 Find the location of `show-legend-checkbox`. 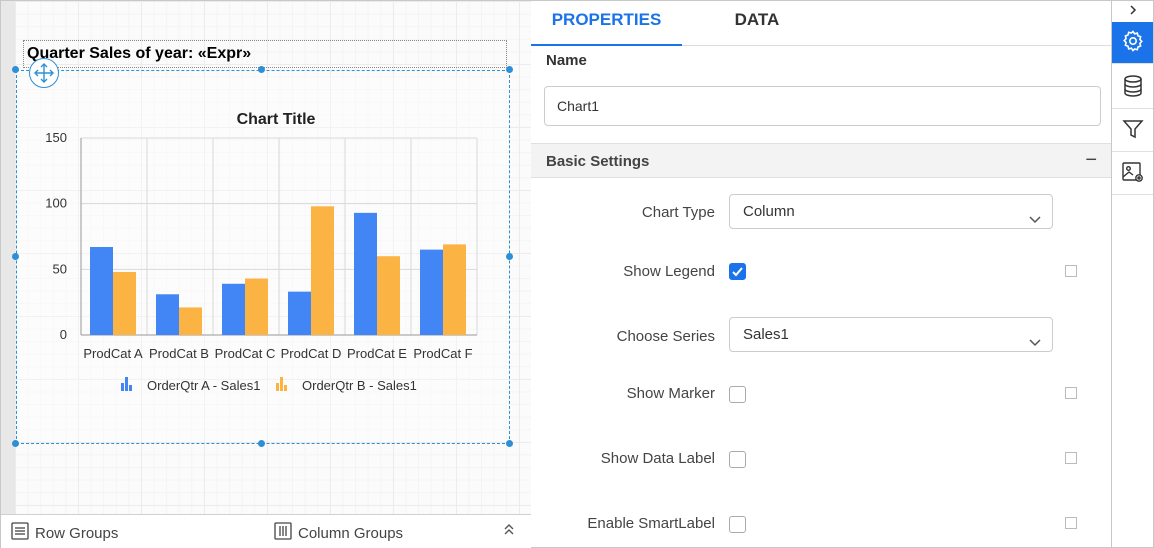

show-legend-checkbox is located at coordinates (737, 271).